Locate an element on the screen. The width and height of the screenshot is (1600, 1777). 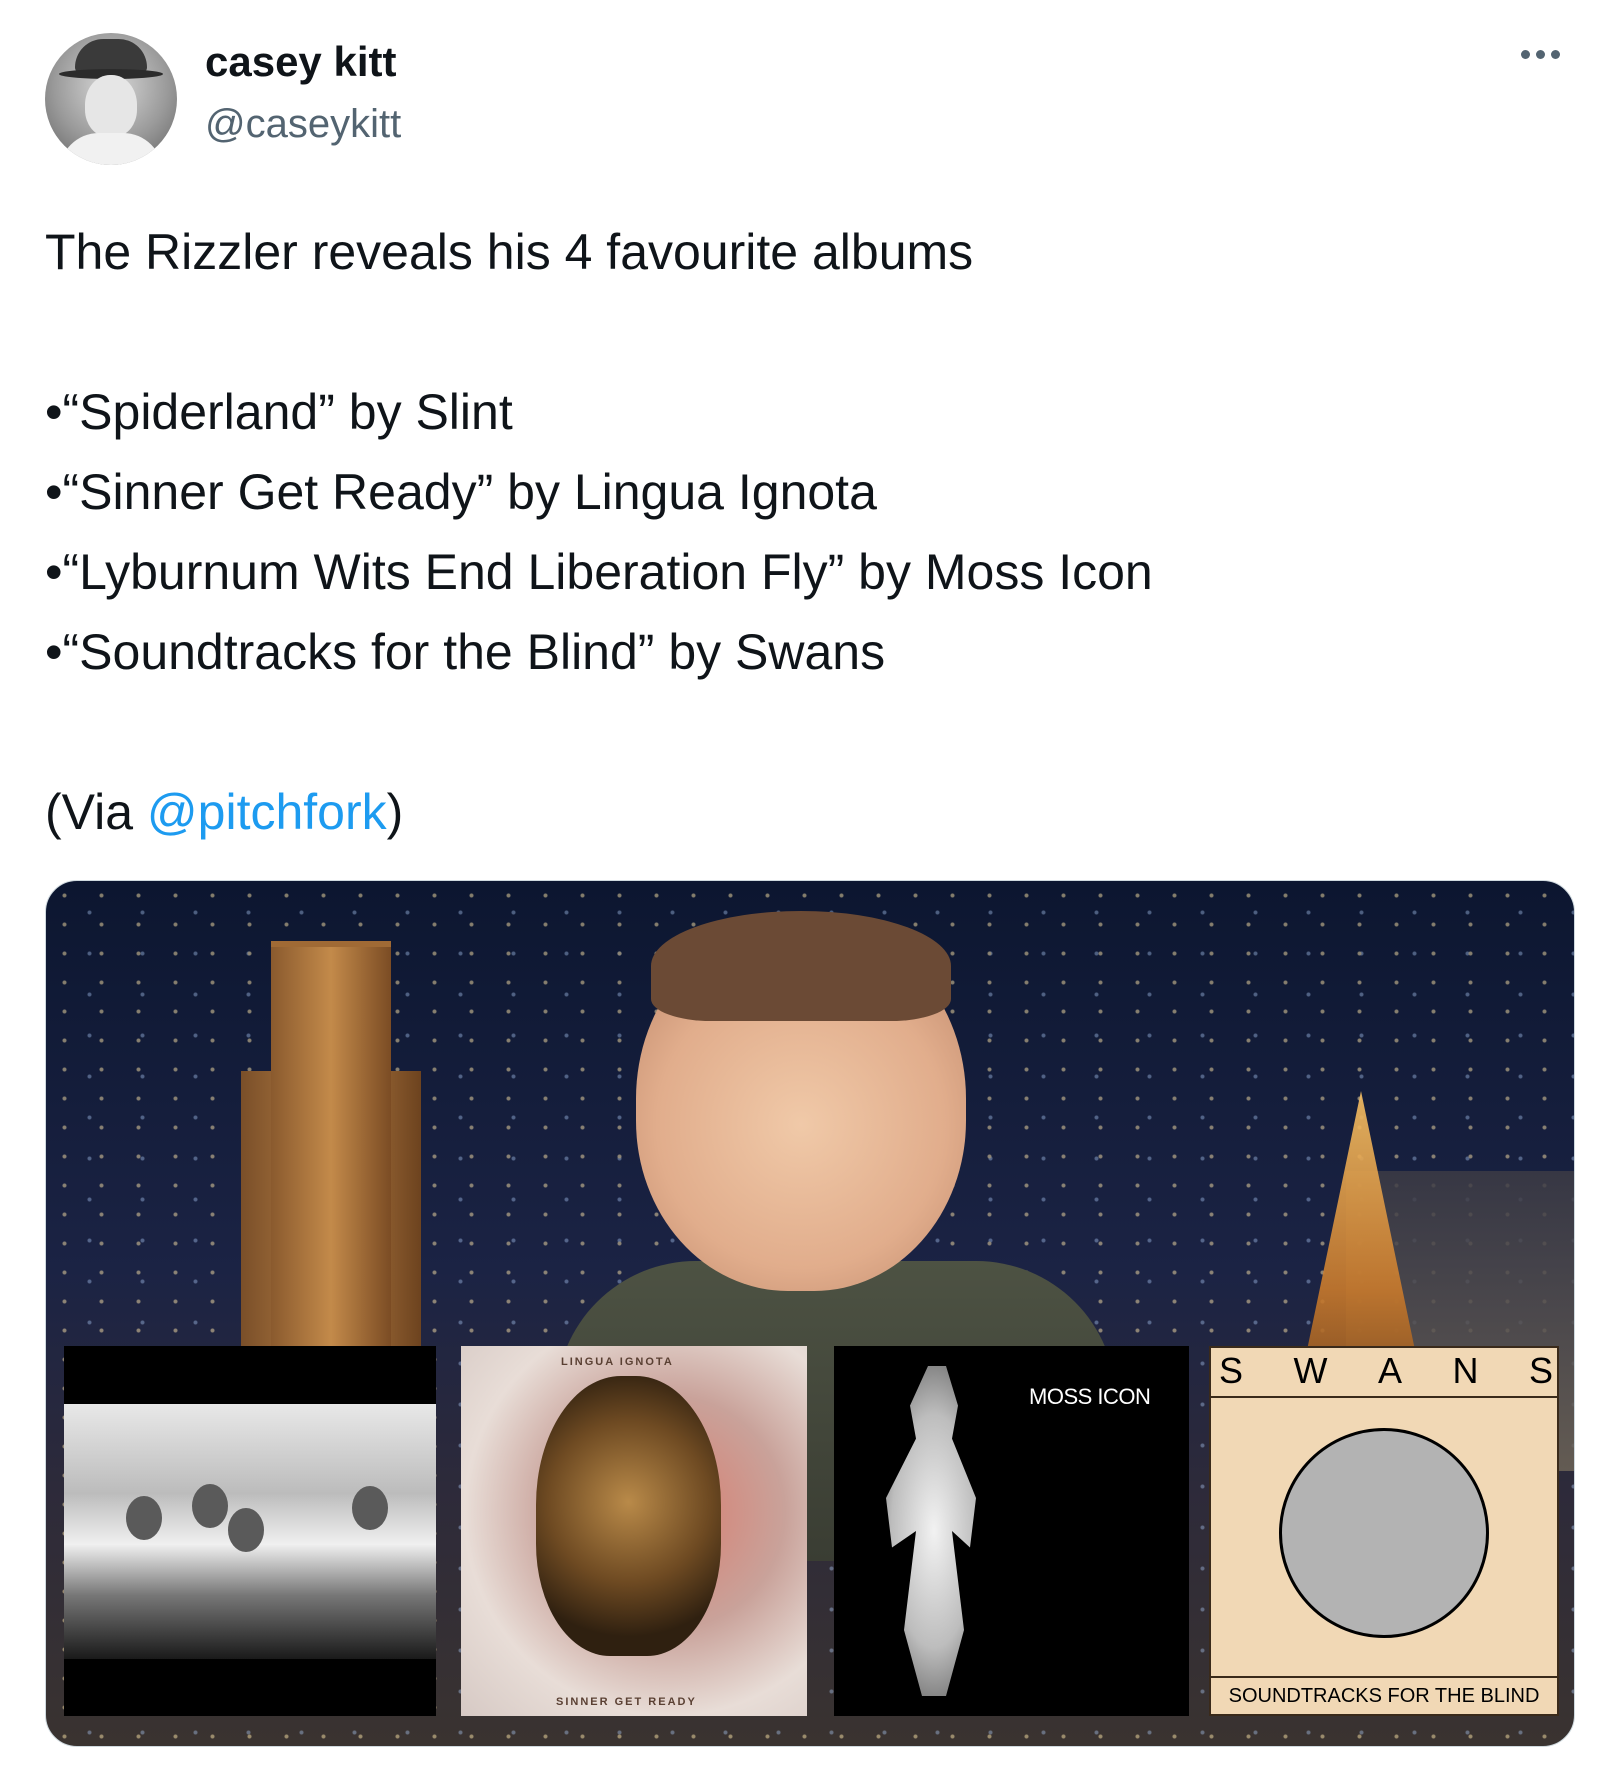
album-list-item: •“Soundtracks for the Blind” by Swans is located at coordinates (465, 652).